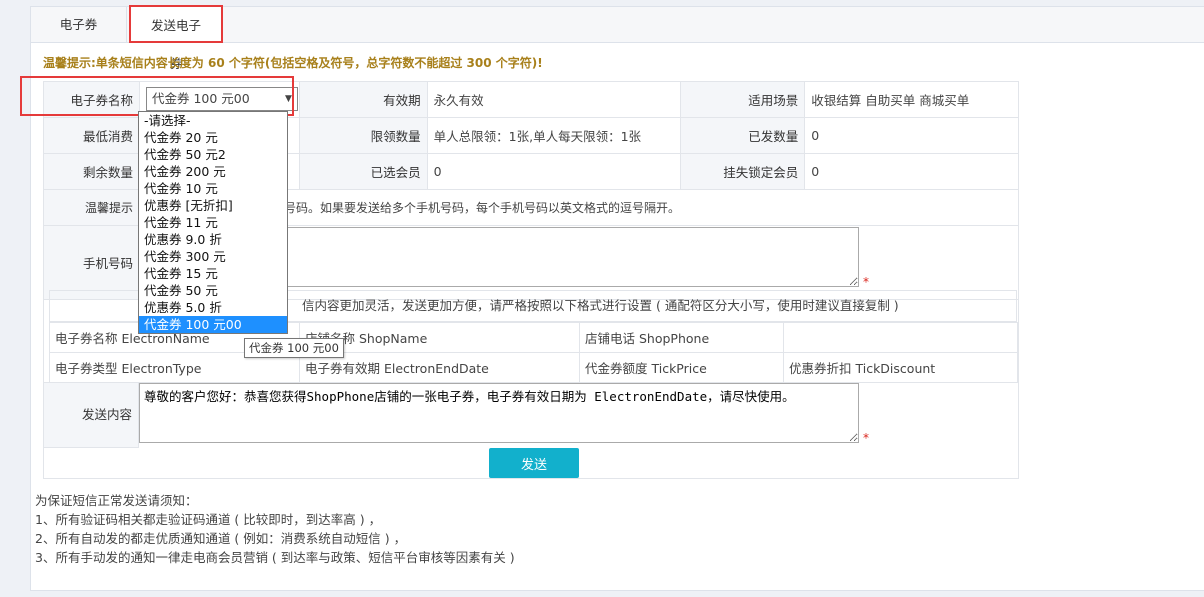  What do you see at coordinates (363, 135) in the screenshot?
I see `limit-label: 限领数量` at bounding box center [363, 135].